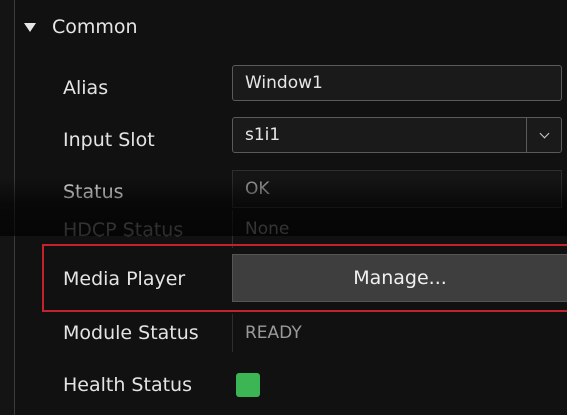 The image size is (567, 415). Describe the element at coordinates (397, 229) in the screenshot. I see `hdcp-status-value: None` at that location.